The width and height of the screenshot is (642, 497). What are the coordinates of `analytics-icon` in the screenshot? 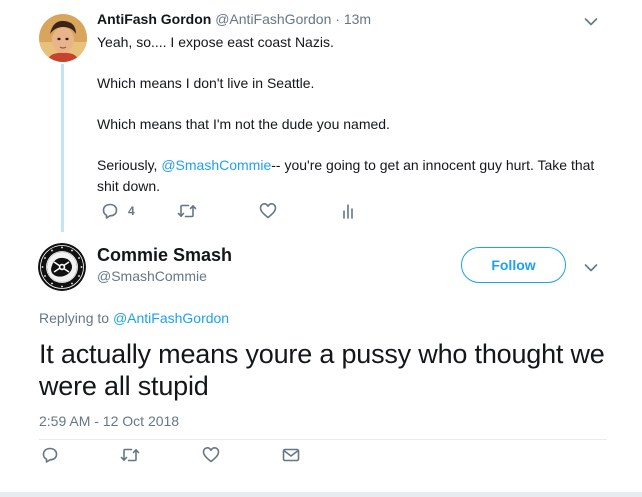 It's located at (348, 211).